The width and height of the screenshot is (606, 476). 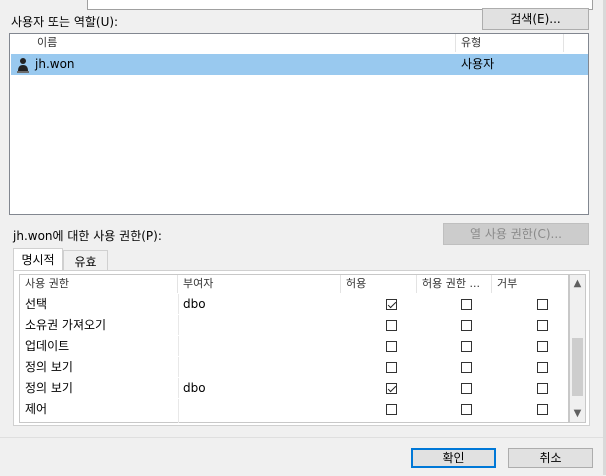 I want to click on scroll-down-icon: ▼, so click(x=577, y=413).